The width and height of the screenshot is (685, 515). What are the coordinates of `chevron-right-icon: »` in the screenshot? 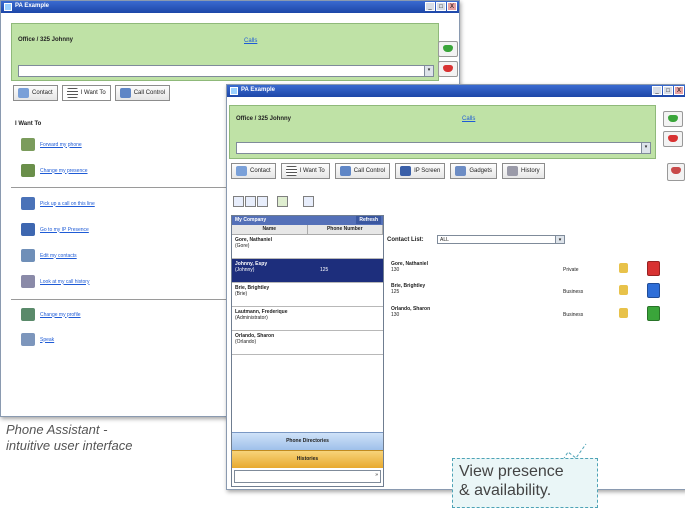 It's located at (376, 475).